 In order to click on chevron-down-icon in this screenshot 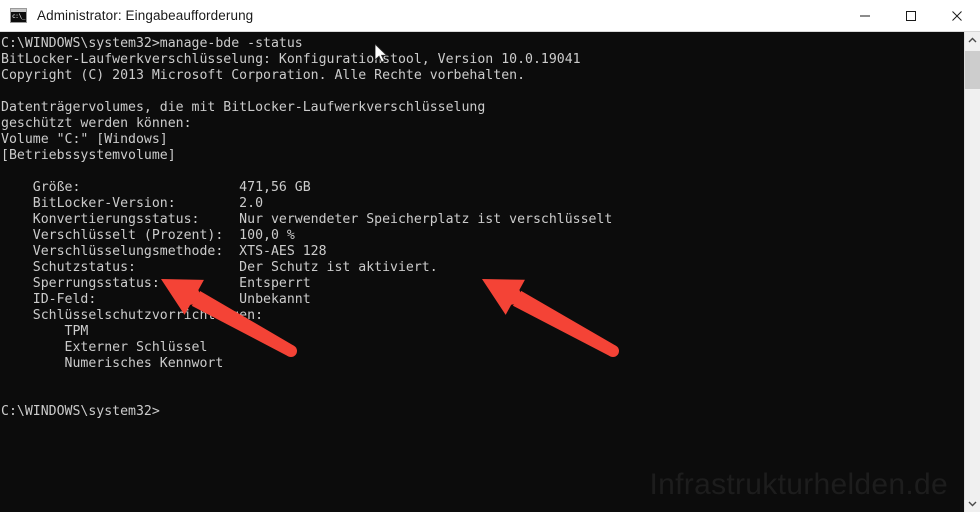, I will do `click(972, 503)`.